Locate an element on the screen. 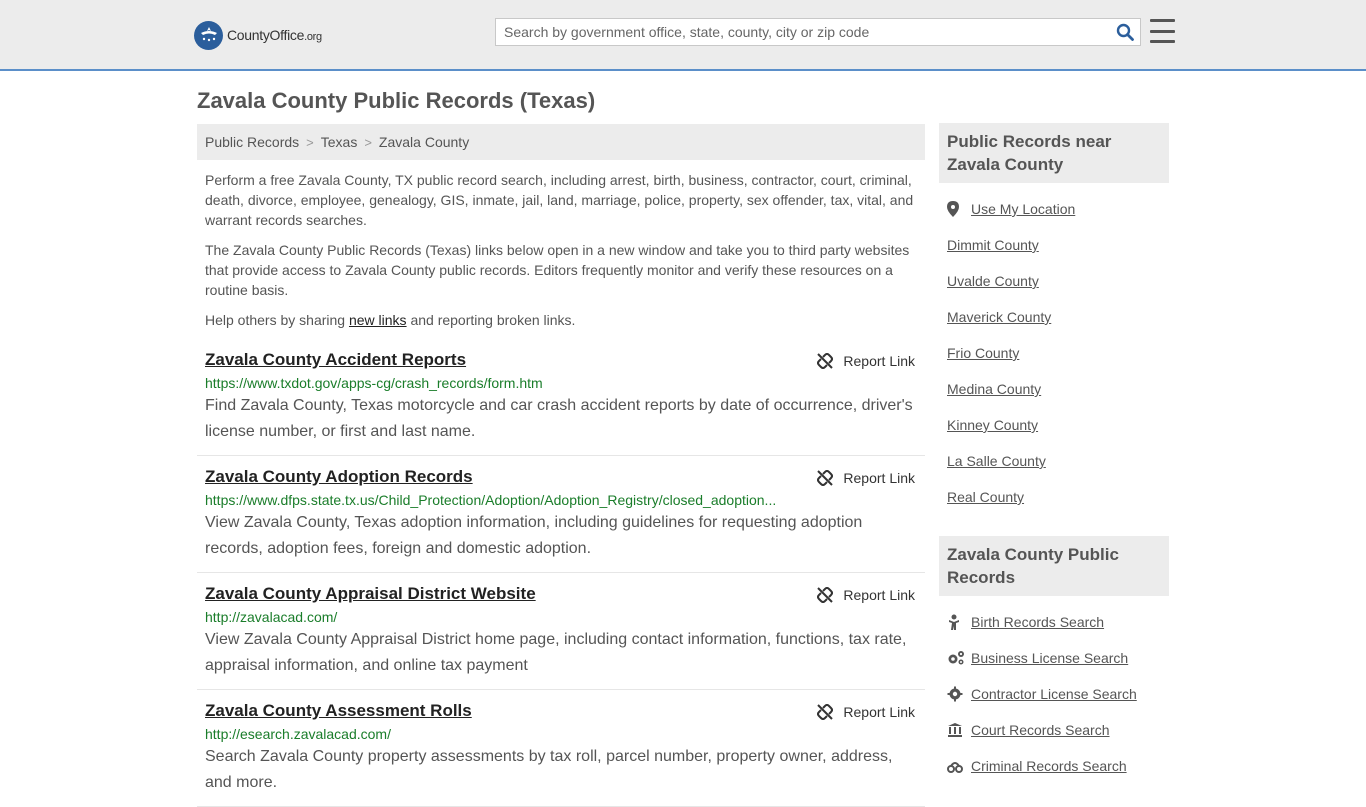  intro-help-text: Help others by sharing is located at coordinates (277, 320).